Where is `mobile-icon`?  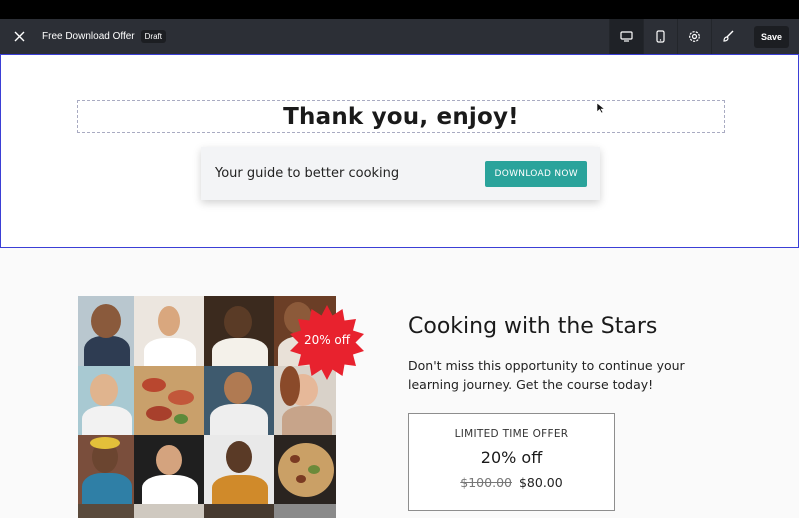
mobile-icon is located at coordinates (660, 36).